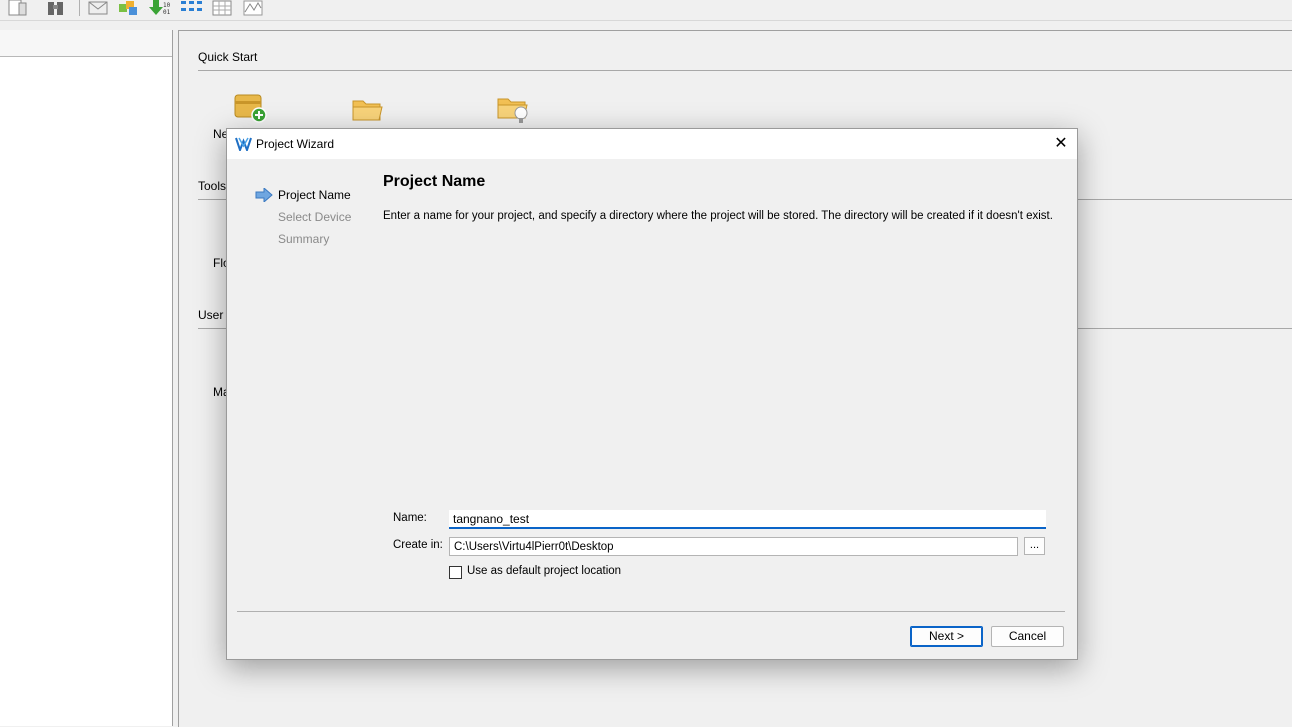  I want to click on design-panel-header, so click(86, 43).